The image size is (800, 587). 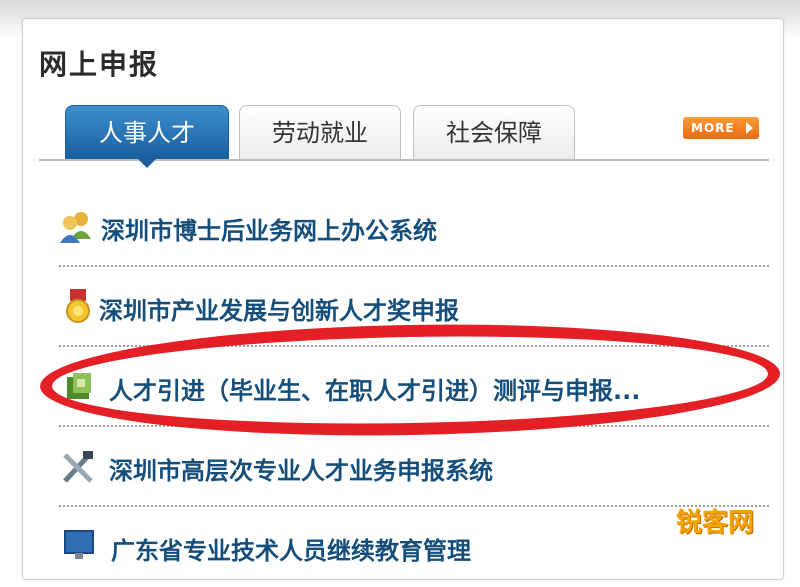 I want to click on people-group-icon, so click(x=76, y=227).